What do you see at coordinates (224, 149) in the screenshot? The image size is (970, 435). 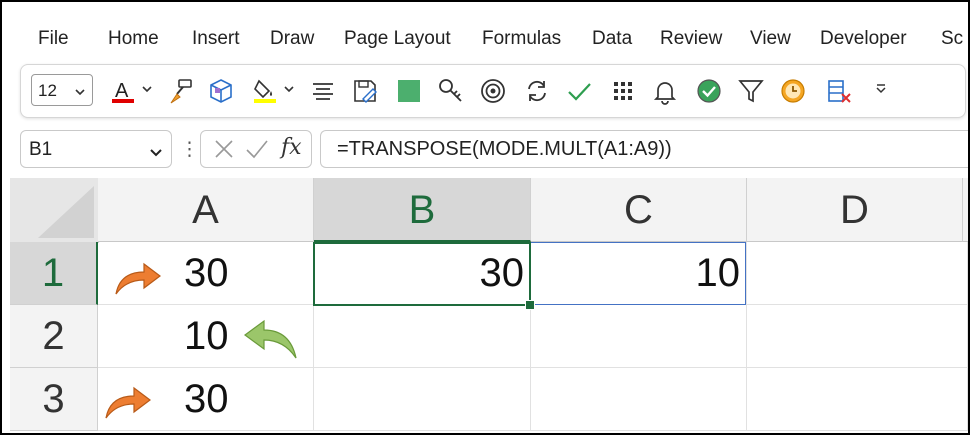 I see `cancel-icon` at bounding box center [224, 149].